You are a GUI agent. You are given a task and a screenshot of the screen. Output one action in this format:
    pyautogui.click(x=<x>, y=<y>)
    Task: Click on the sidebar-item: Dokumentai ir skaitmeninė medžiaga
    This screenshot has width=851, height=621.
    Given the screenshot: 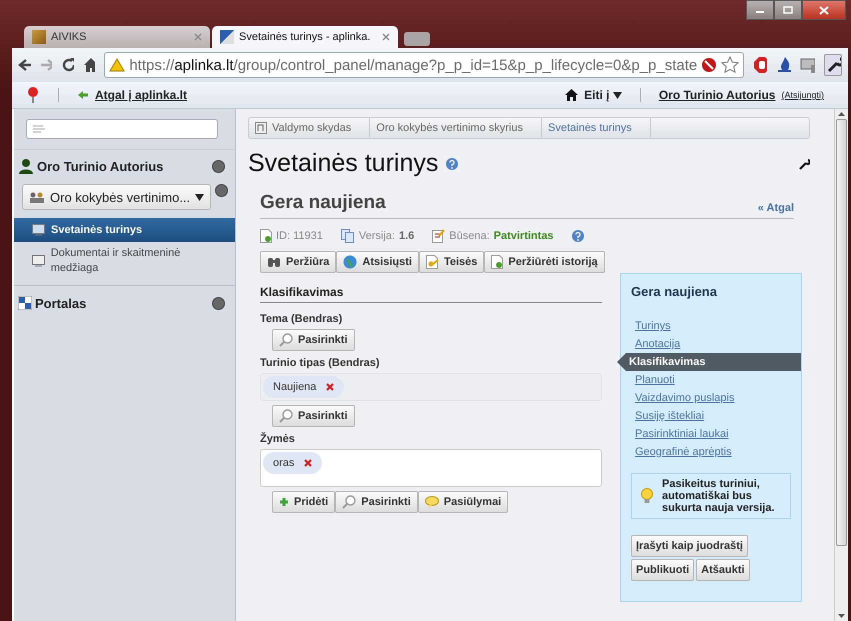 What is the action you would take?
    pyautogui.click(x=124, y=260)
    